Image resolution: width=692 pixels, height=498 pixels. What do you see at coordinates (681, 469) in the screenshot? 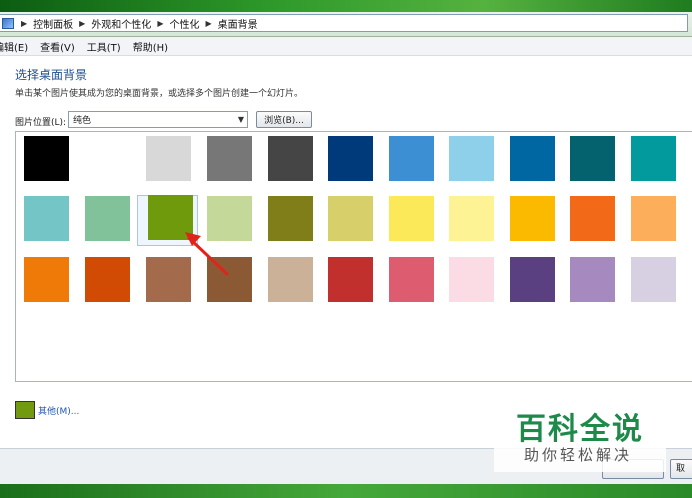
I see `cancel-button: 取` at bounding box center [681, 469].